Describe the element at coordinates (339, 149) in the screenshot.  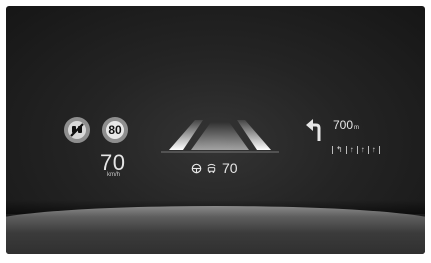
I see `lane-arrow: ↰` at that location.